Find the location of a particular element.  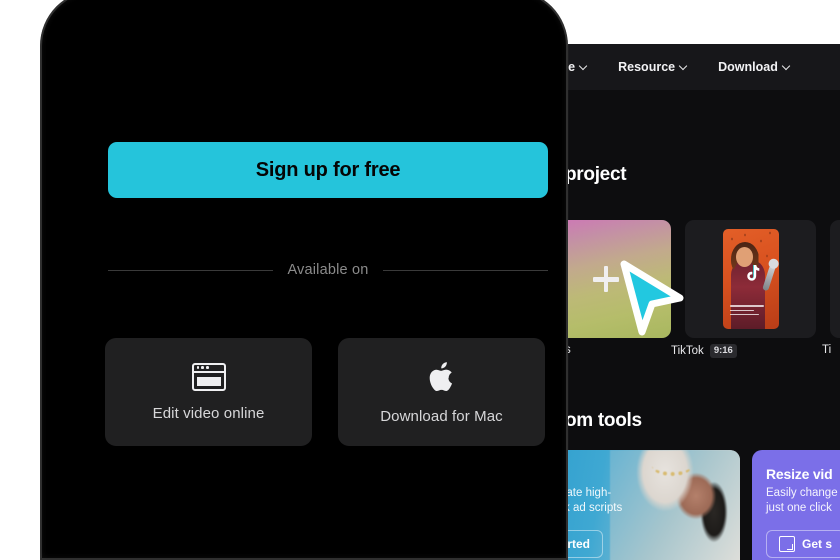

projects-card-row is located at coordinates (704, 279).